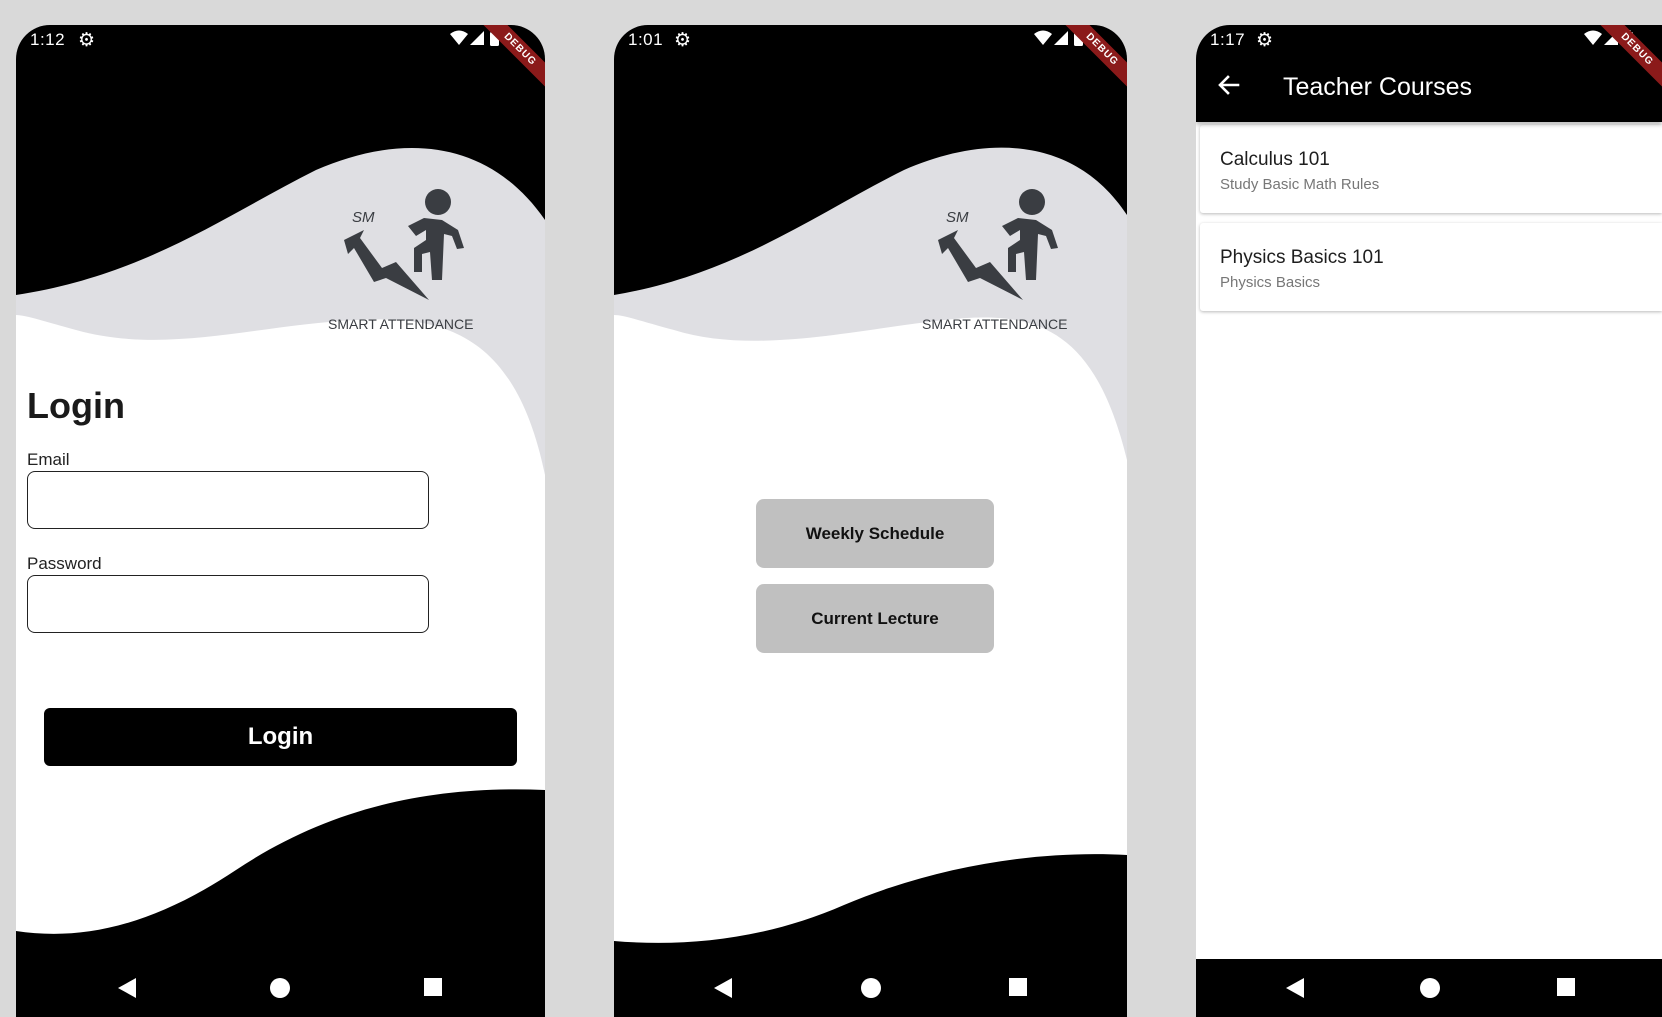  Describe the element at coordinates (1302, 257) in the screenshot. I see `course-title: Physics Basics 101` at that location.